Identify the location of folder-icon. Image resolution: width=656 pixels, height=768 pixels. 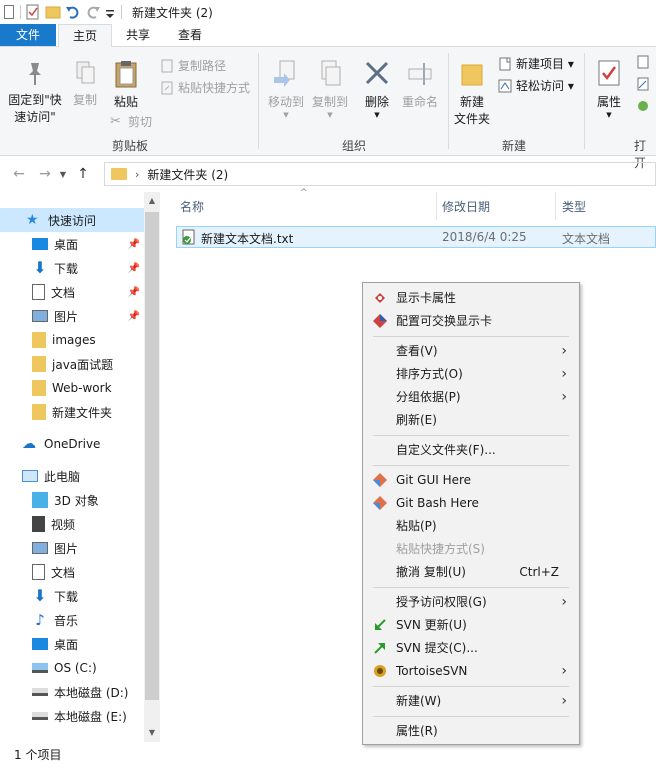
(39, 412).